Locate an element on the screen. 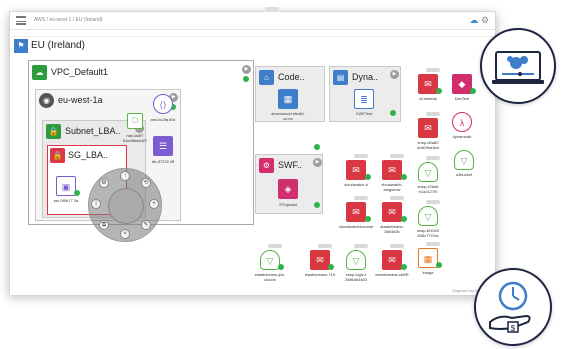  radial-expand-icon: ↑ is located at coordinates (125, 176).